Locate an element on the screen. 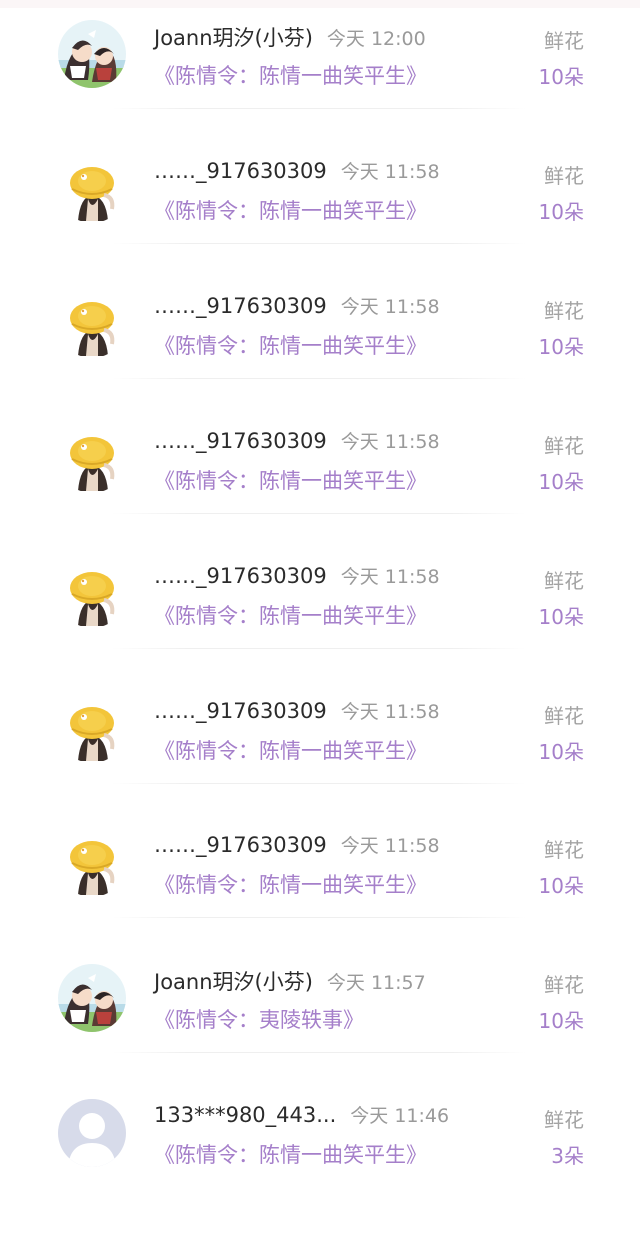 The width and height of the screenshot is (640, 1234). list-item: Joann玥汐(小芬) 今天 12:00 《陈情令：陈情一曲笑平生》 鲜花 10朵 is located at coordinates (320, 87).